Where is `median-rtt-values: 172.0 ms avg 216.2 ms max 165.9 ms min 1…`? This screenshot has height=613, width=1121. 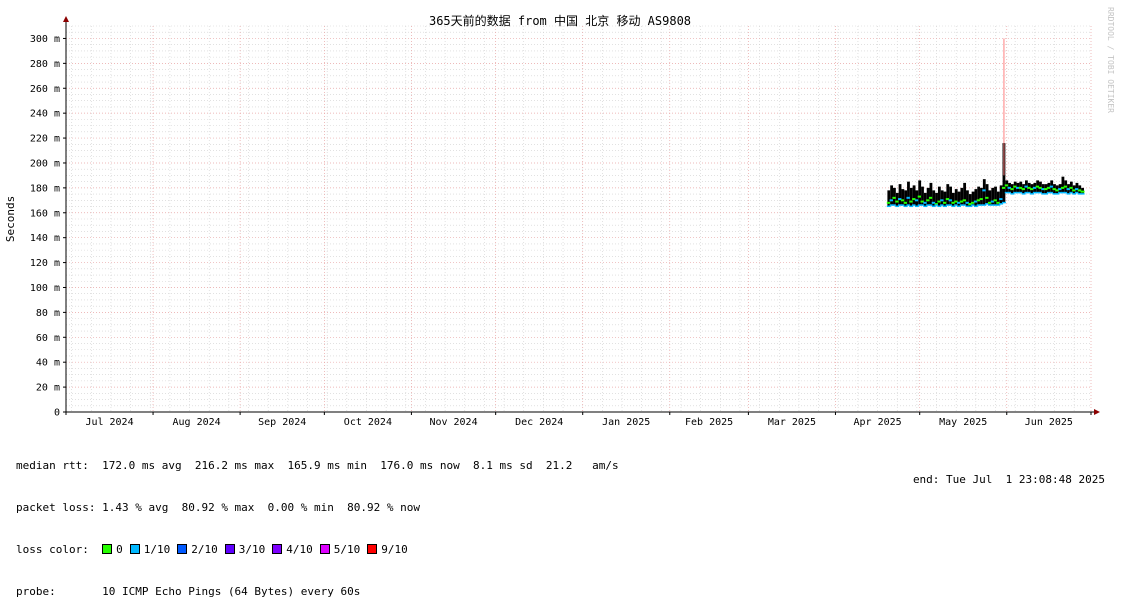 median-rtt-values: 172.0 ms avg 216.2 ms max 165.9 ms min 1… is located at coordinates (360, 465).